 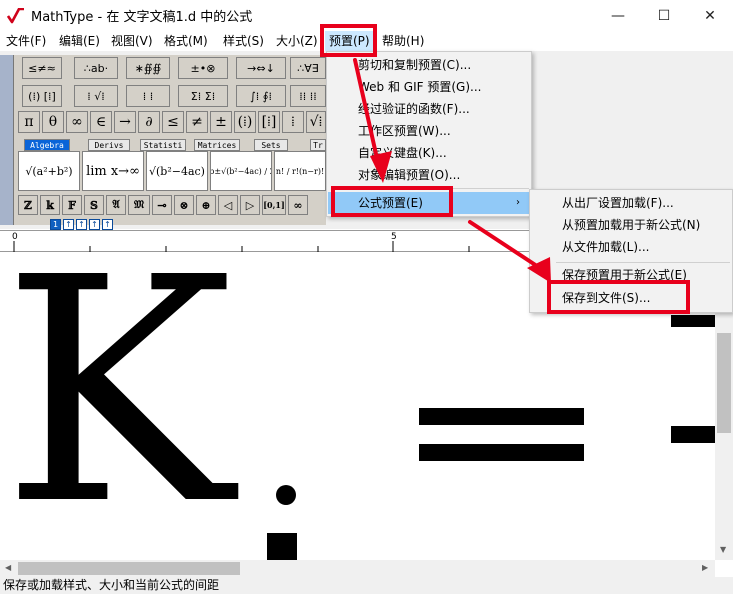 I want to click on close-button: ✕, so click(x=710, y=15).